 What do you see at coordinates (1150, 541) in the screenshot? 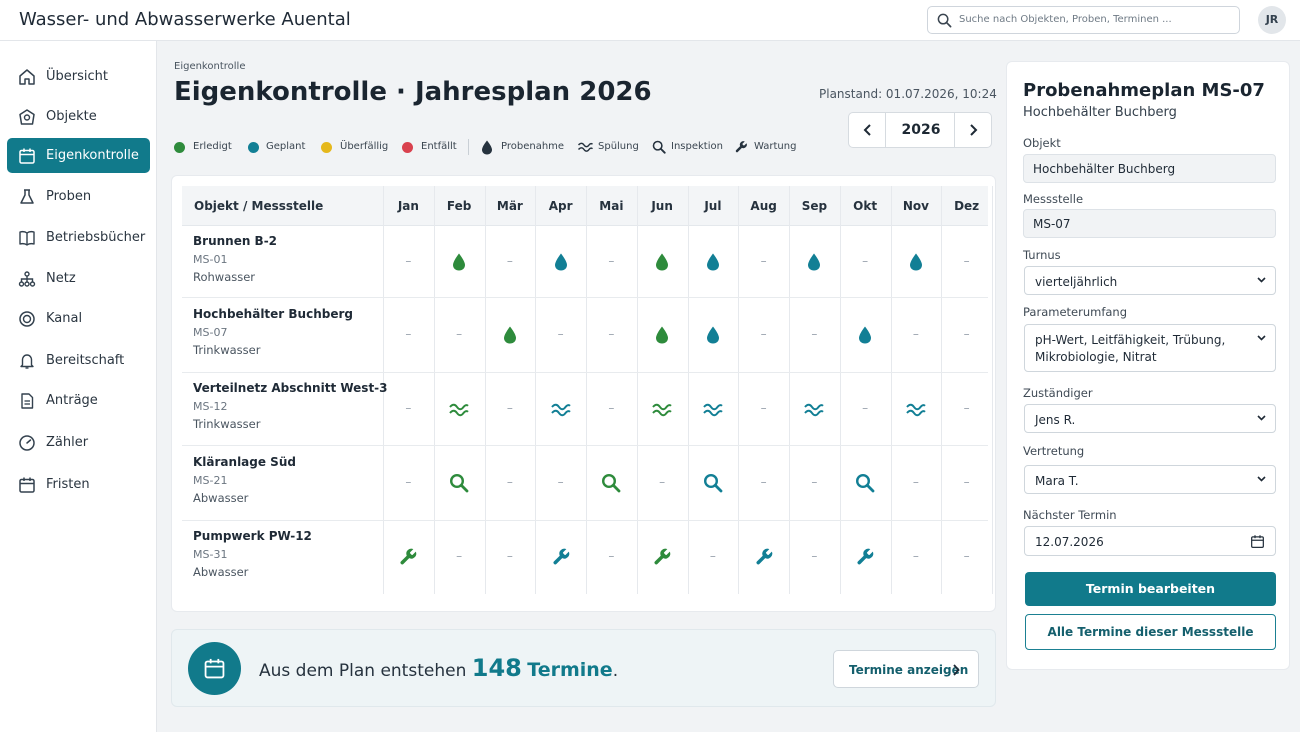
I see `next-date-input: 12.07.2026` at bounding box center [1150, 541].